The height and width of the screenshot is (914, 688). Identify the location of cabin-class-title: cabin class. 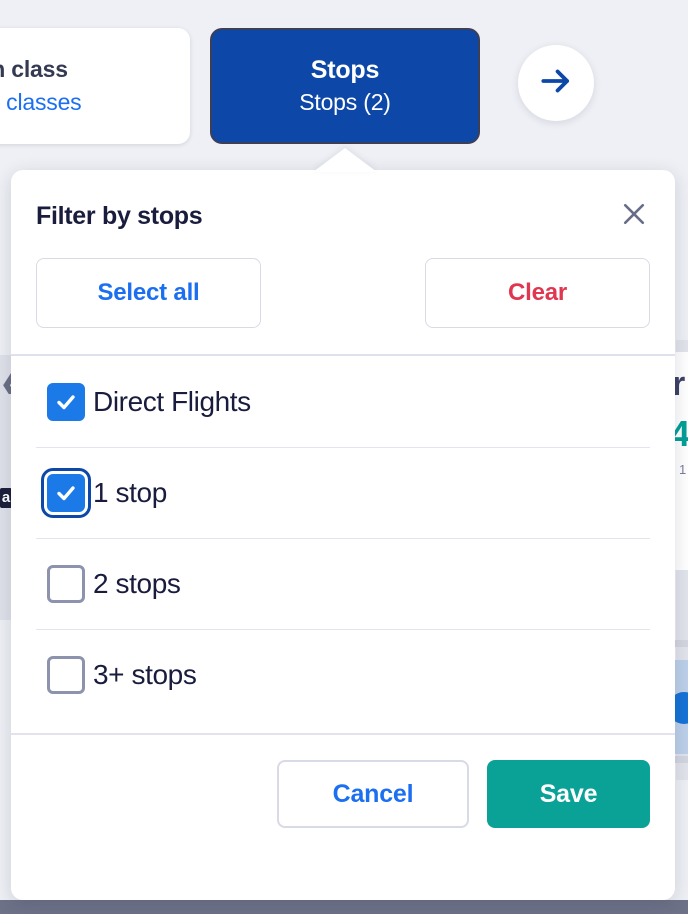
(34, 69).